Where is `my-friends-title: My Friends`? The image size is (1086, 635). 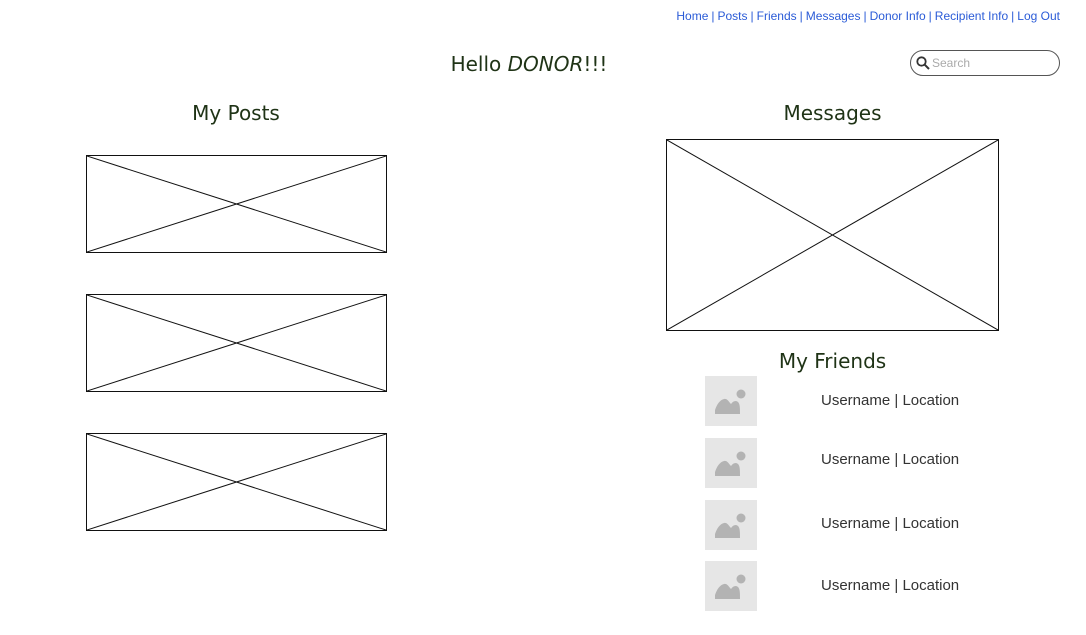 my-friends-title: My Friends is located at coordinates (832, 361).